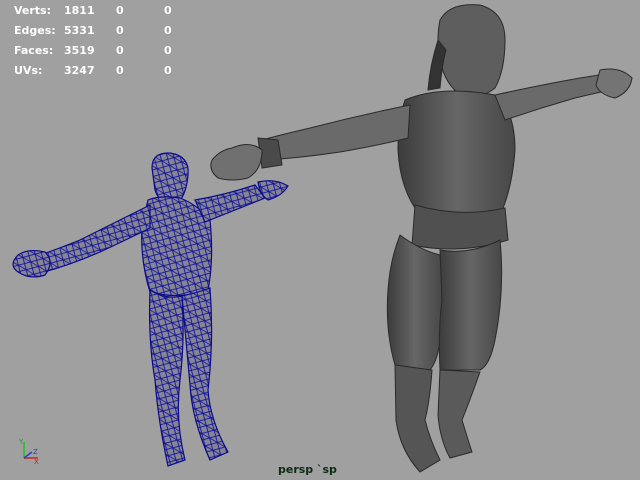 This screenshot has width=640, height=480. I want to click on shaded-ponytail, so click(437, 64).